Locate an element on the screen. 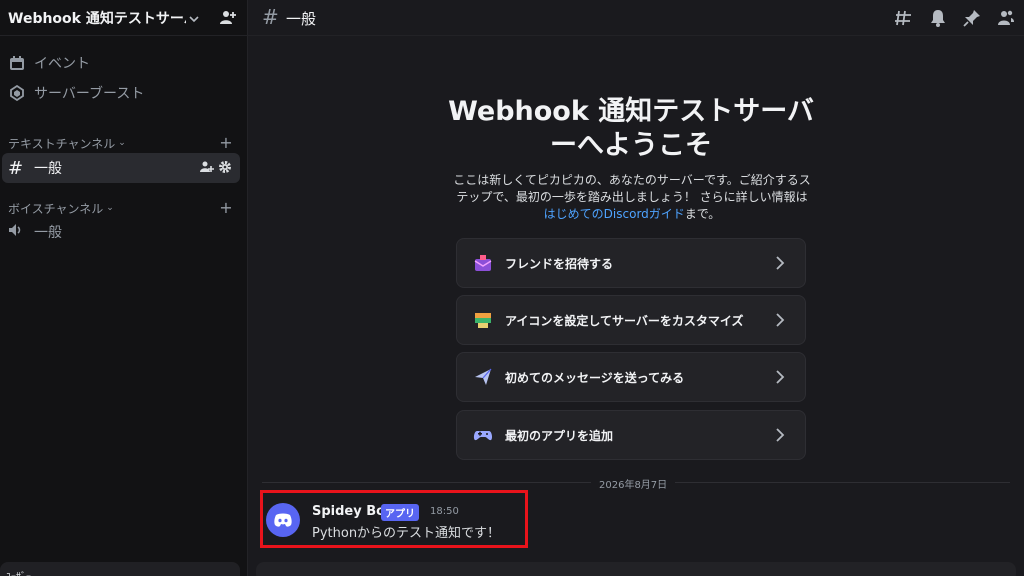 The image size is (1024, 576). card-label: フレンドを招待する is located at coordinates (559, 263).